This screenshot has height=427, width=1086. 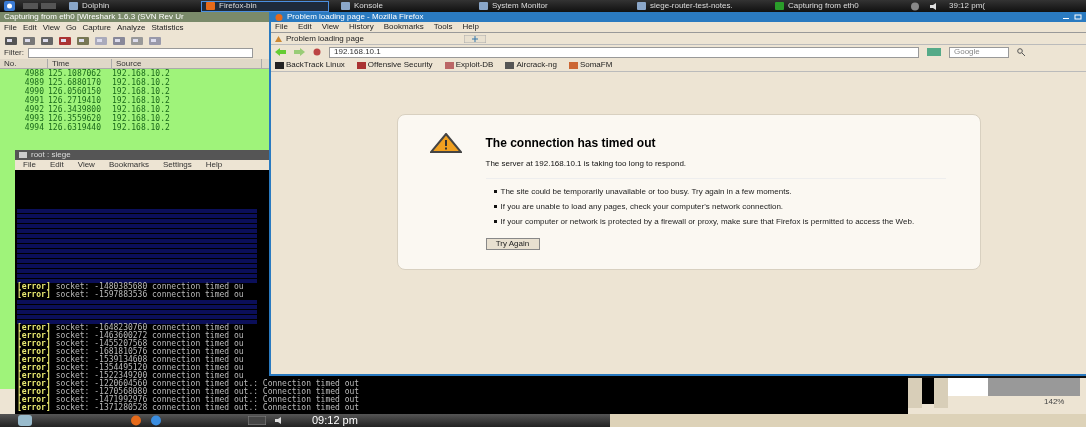 I want to click on log-message: socket: -1522349200 connection timed ou, so click(x=149, y=376).